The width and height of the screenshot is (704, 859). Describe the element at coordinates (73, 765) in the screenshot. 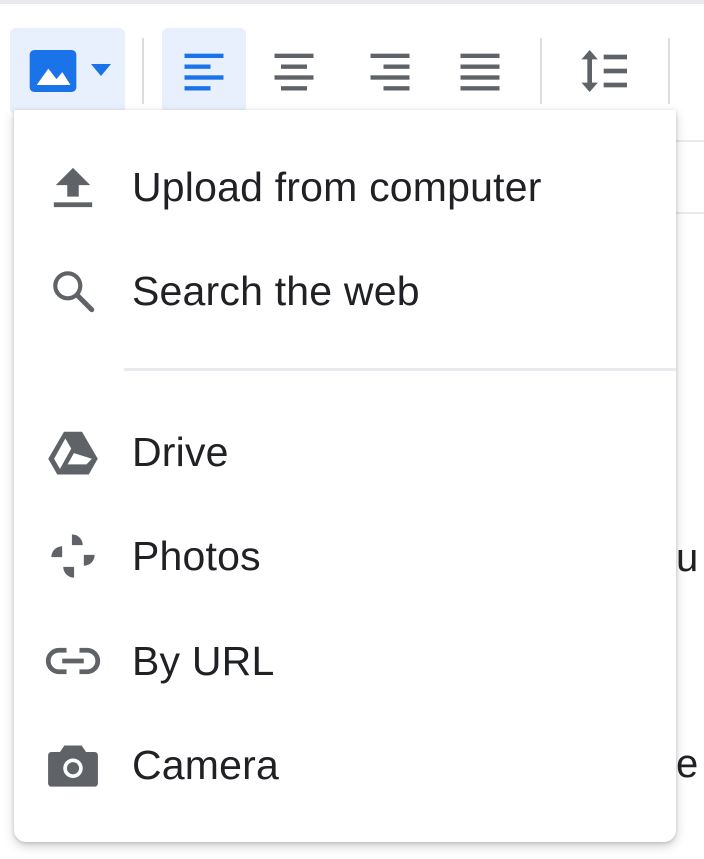

I see `camera-icon` at that location.